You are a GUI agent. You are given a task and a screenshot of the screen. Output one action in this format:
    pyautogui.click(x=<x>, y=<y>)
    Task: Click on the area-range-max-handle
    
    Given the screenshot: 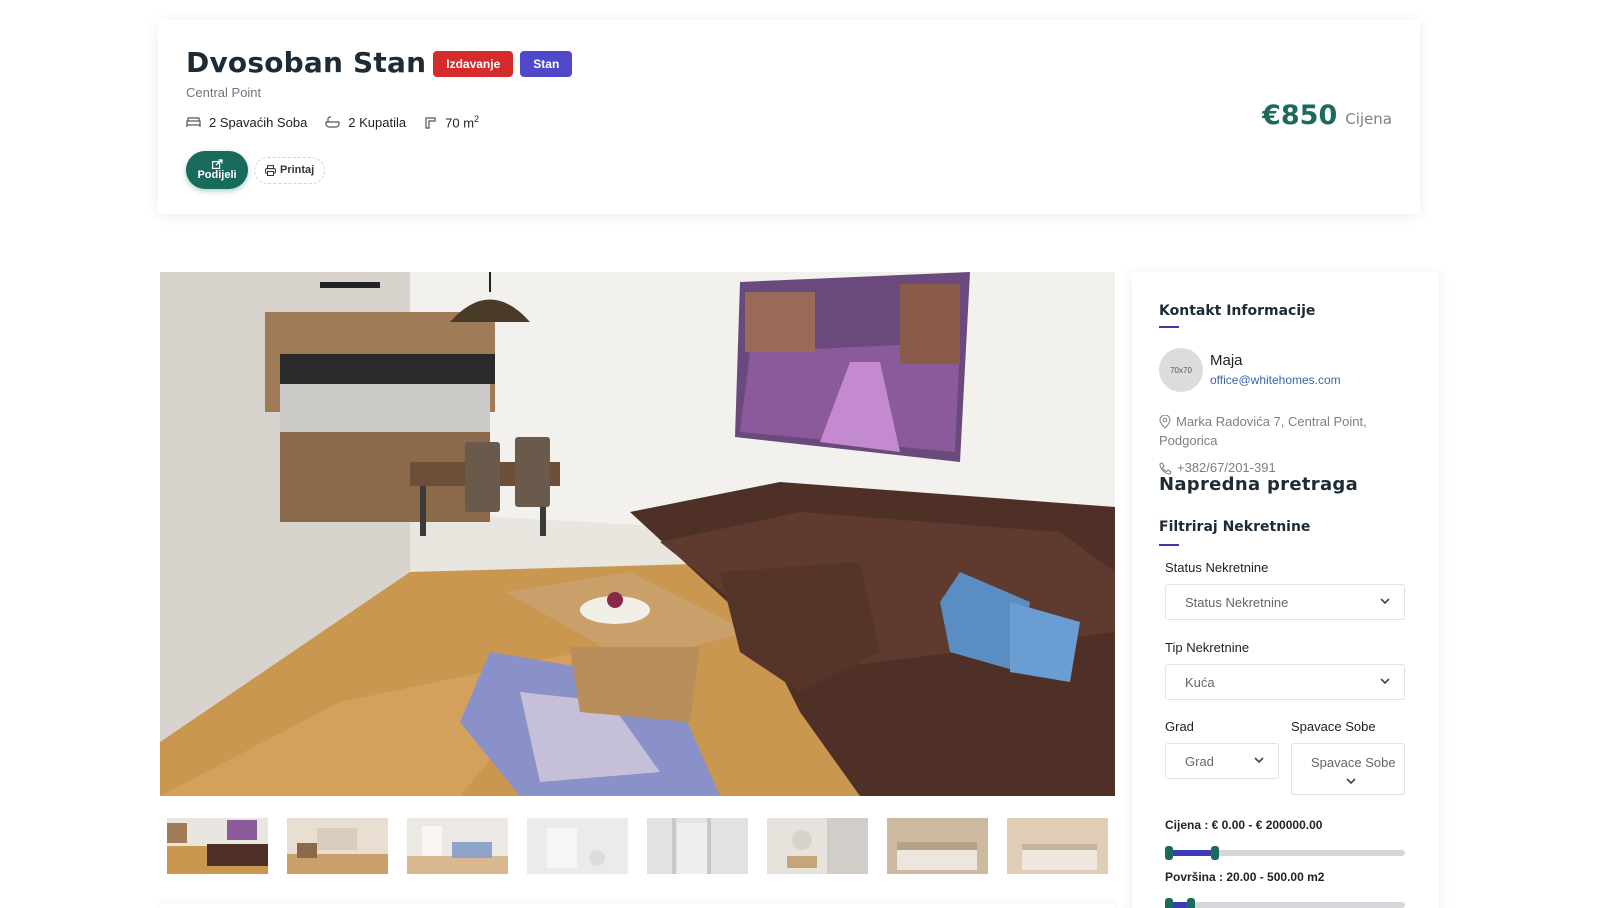 What is the action you would take?
    pyautogui.click(x=1191, y=903)
    